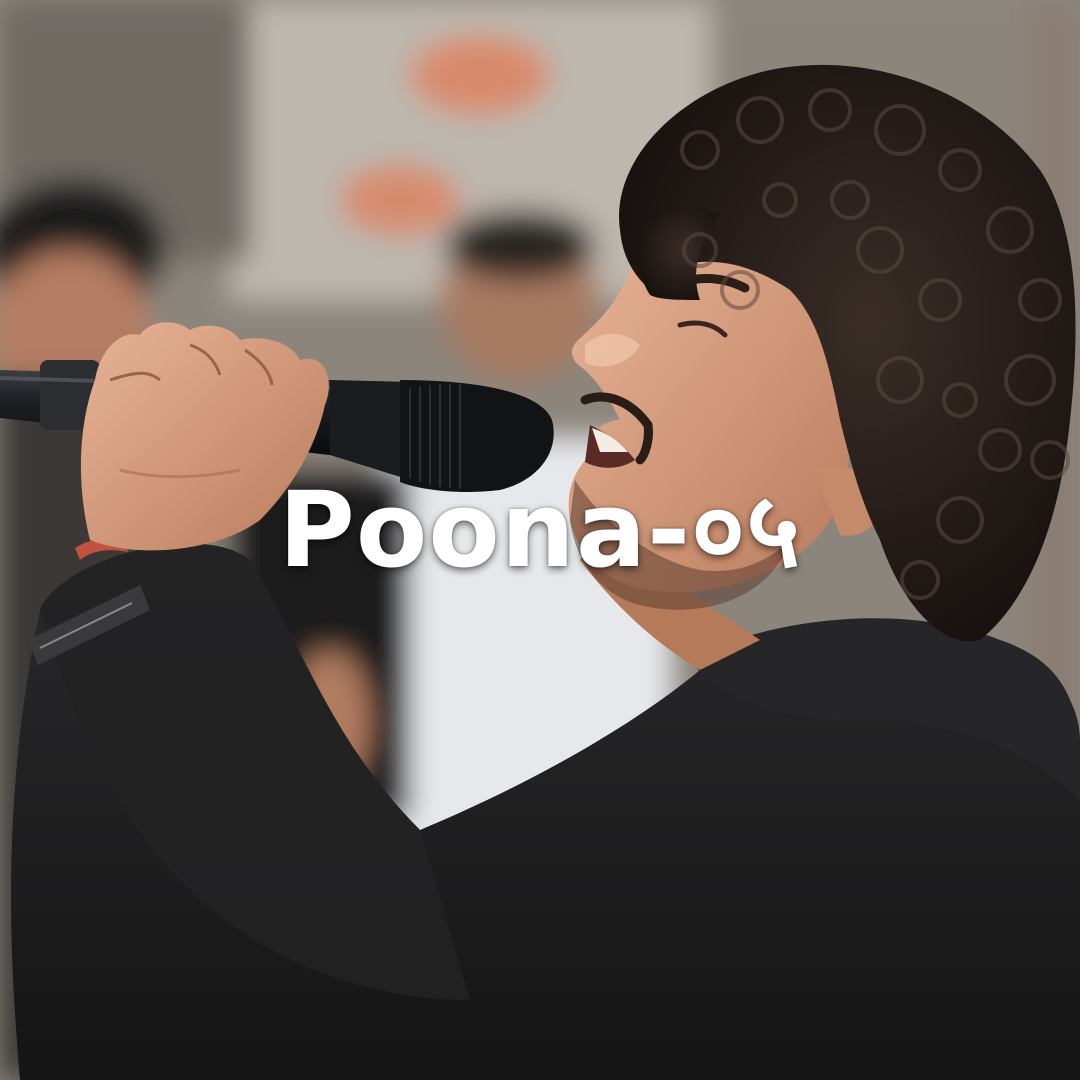 The height and width of the screenshot is (1080, 1080). What do you see at coordinates (540, 530) in the screenshot?
I see `title-overlay: Poona-०५` at bounding box center [540, 530].